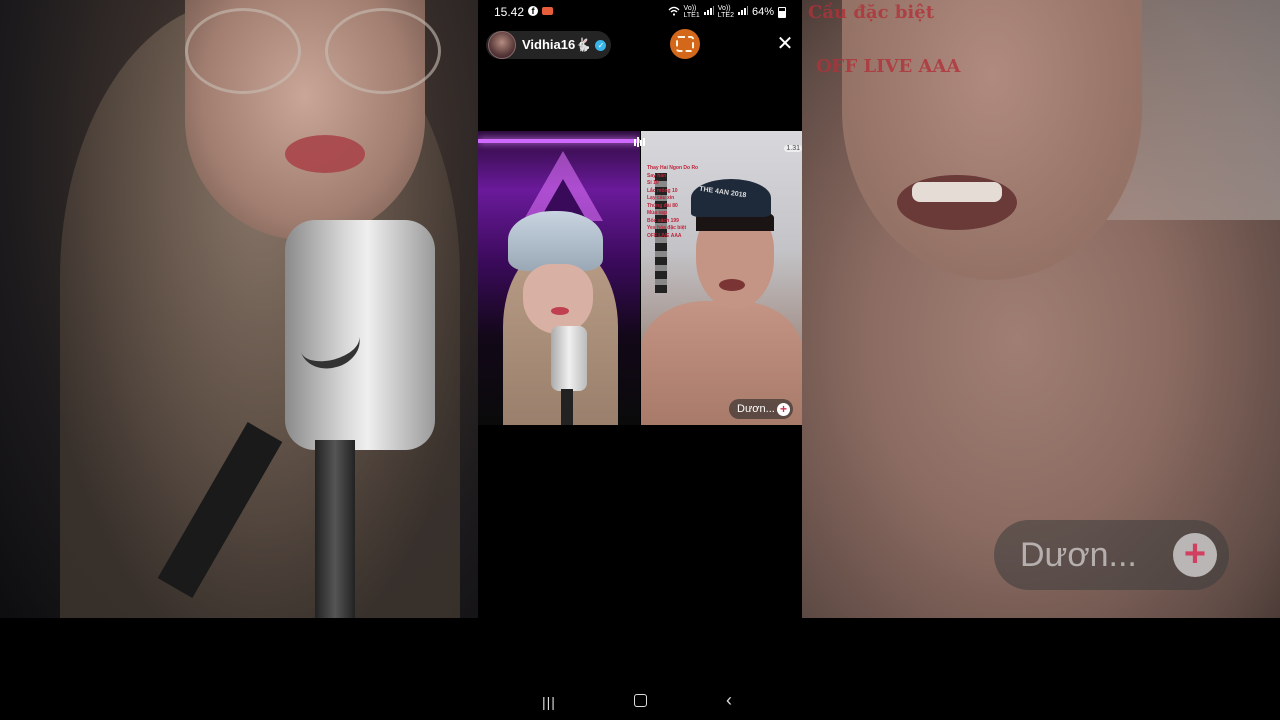 The image size is (1280, 720). What do you see at coordinates (559, 141) in the screenshot?
I see `neon-light` at bounding box center [559, 141].